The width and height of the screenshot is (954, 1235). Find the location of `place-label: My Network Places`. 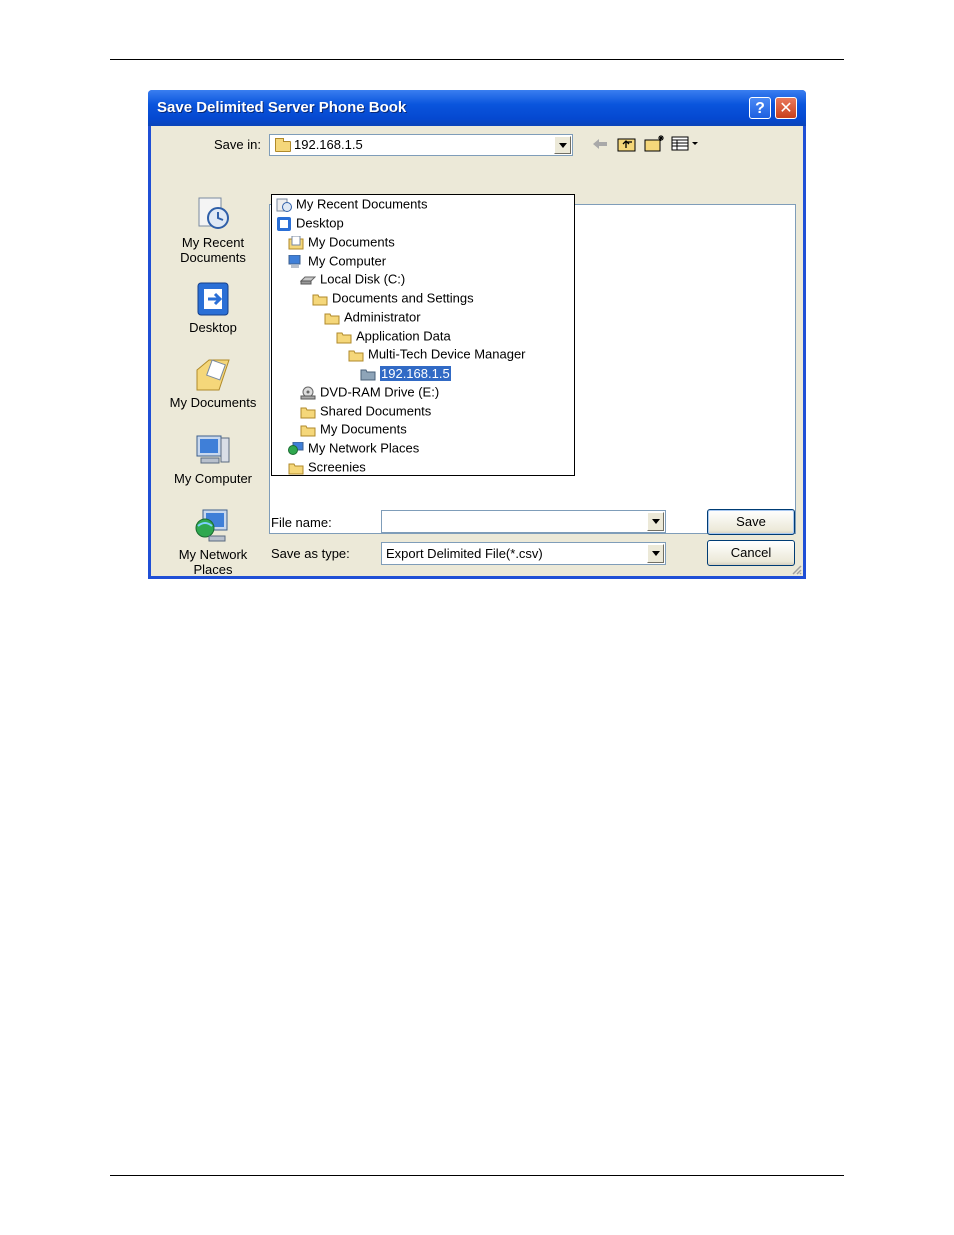

place-label: My Network Places is located at coordinates (213, 562).